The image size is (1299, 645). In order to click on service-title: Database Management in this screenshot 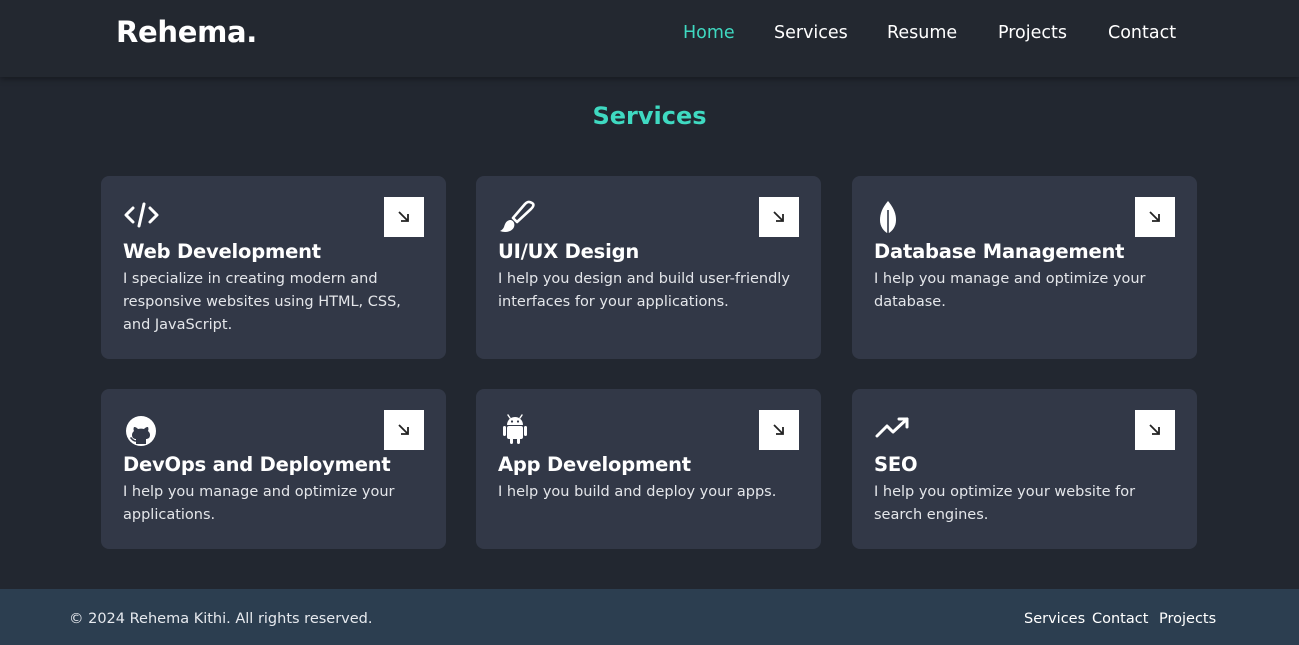, I will do `click(999, 251)`.